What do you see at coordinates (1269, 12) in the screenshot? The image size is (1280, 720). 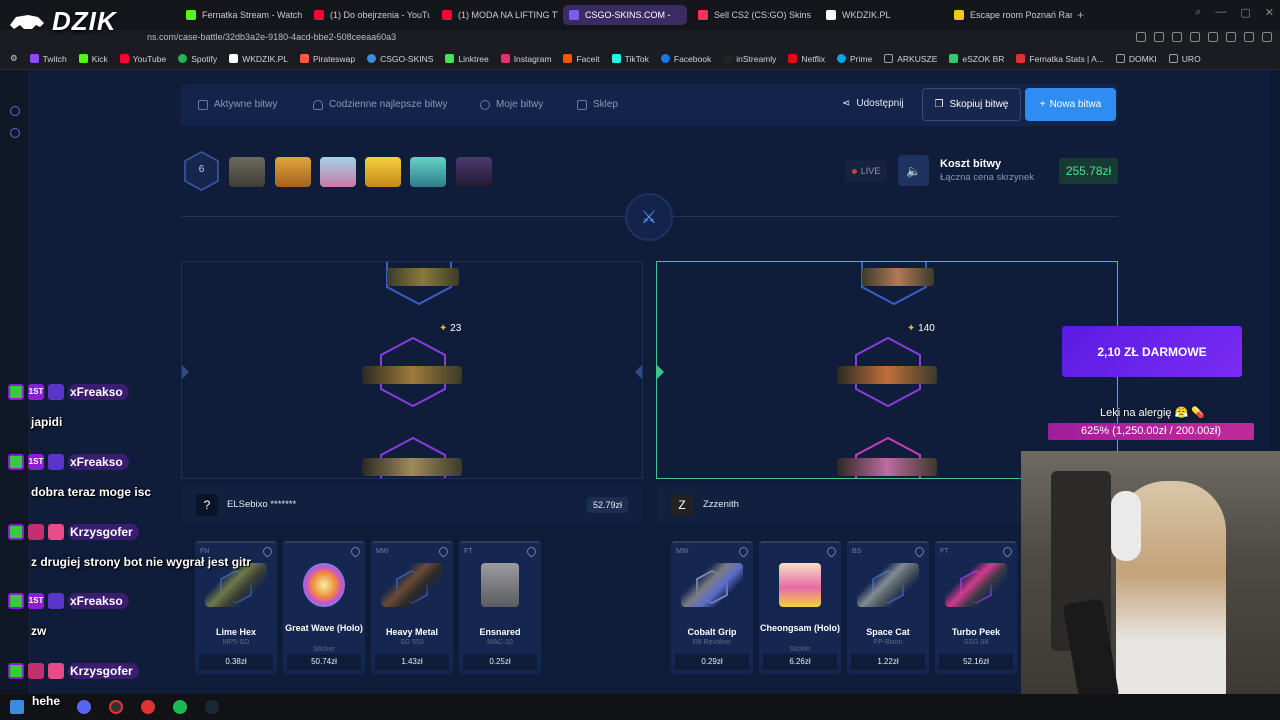 I see `close-icon: ✕` at bounding box center [1269, 12].